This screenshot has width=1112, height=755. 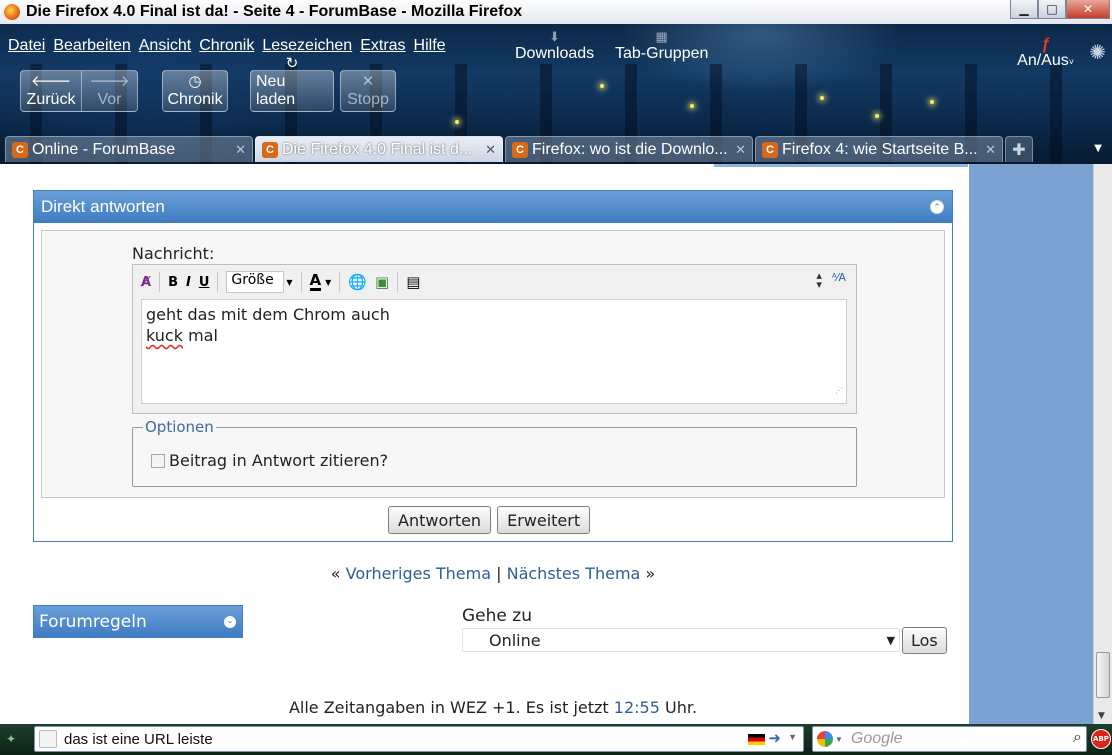 What do you see at coordinates (204, 282) in the screenshot?
I see `underline-icon: U` at bounding box center [204, 282].